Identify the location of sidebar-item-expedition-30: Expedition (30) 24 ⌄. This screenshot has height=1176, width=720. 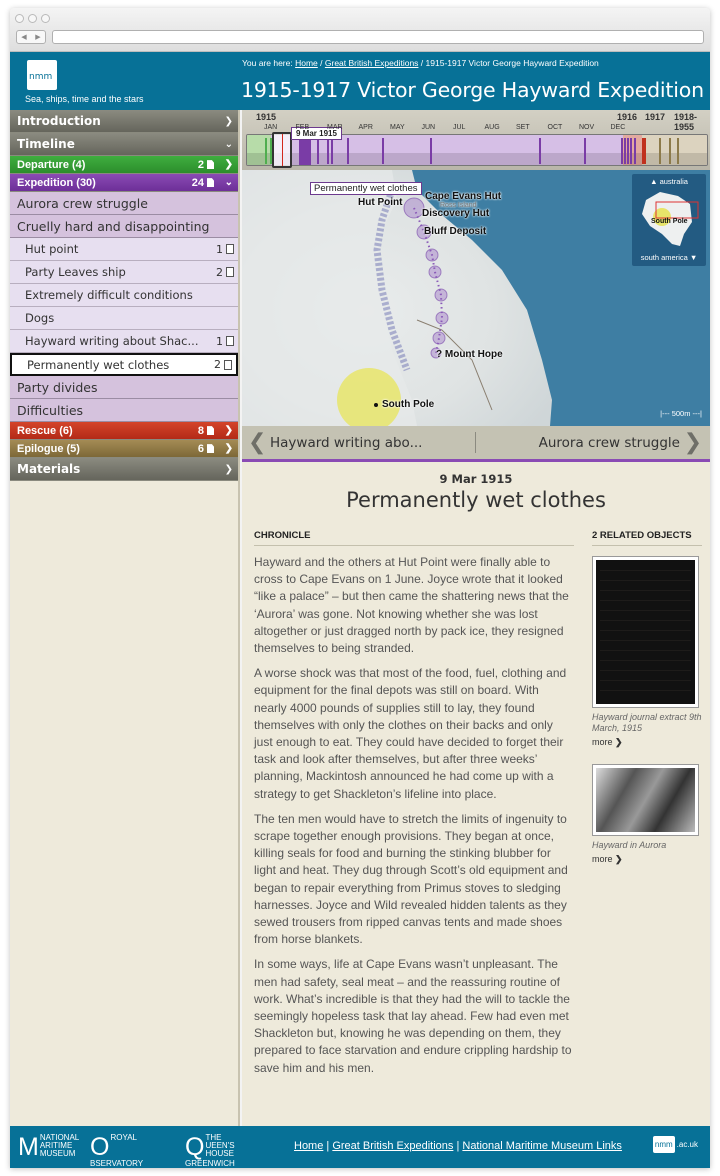
(124, 183).